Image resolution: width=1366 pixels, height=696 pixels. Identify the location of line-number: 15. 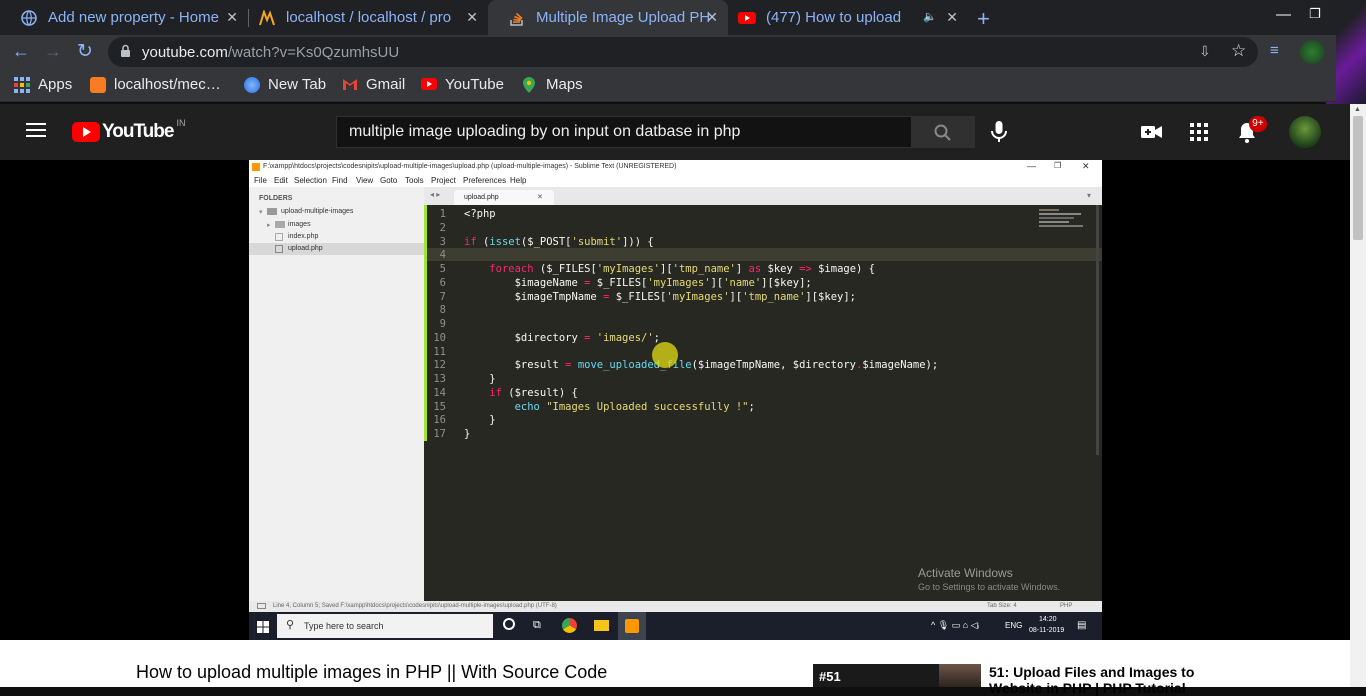
(439, 407).